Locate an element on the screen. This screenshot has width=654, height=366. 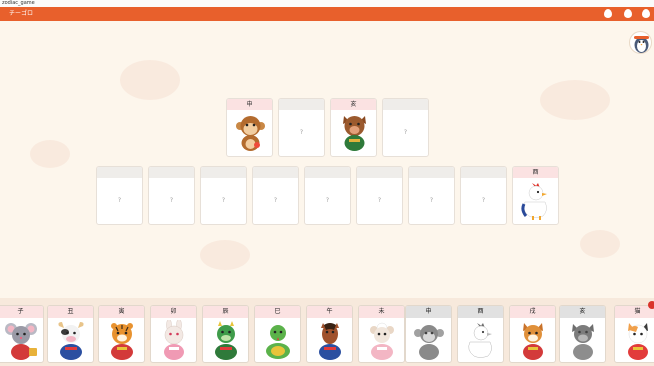
card-tiger: 寅 is located at coordinates (121, 334).